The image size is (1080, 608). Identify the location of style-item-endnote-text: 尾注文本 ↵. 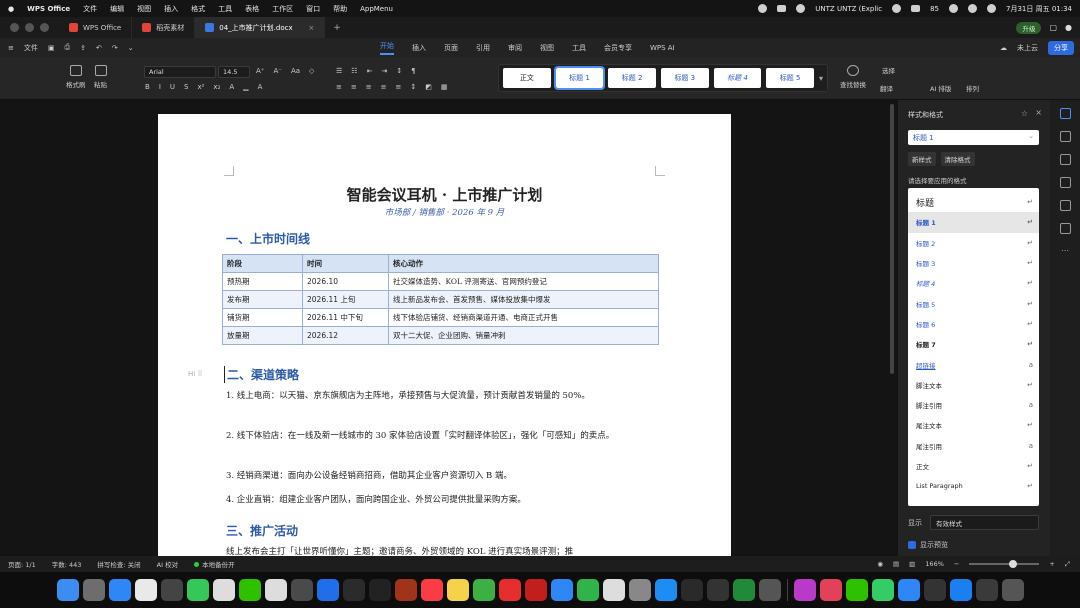
(973, 425).